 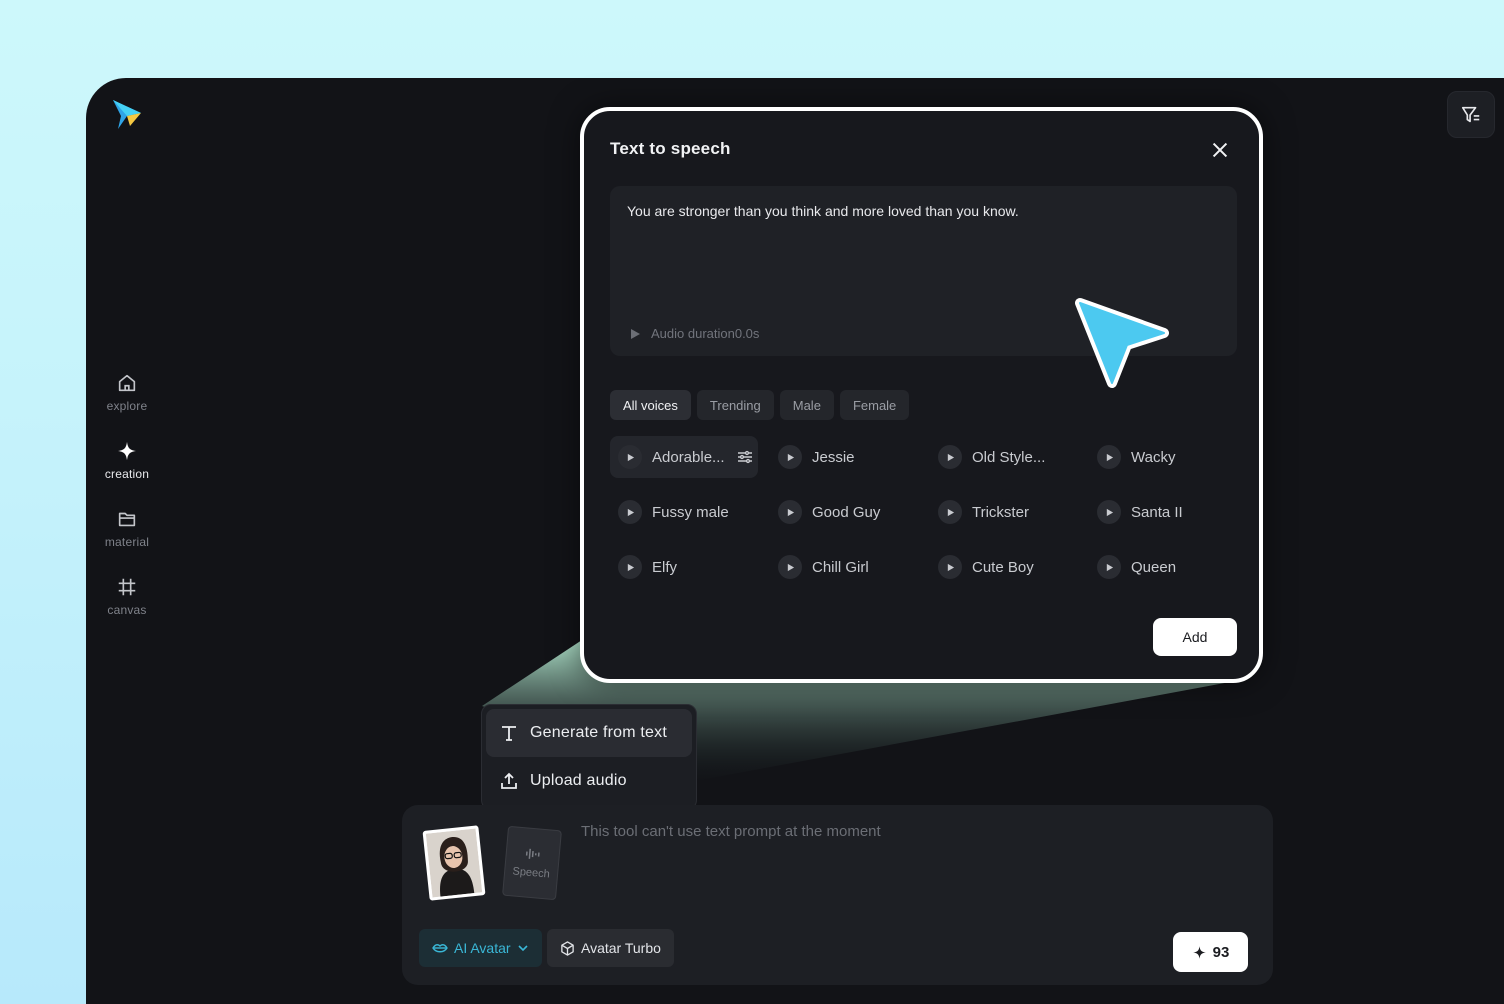 I want to click on sidebar-item-label: material, so click(x=127, y=542).